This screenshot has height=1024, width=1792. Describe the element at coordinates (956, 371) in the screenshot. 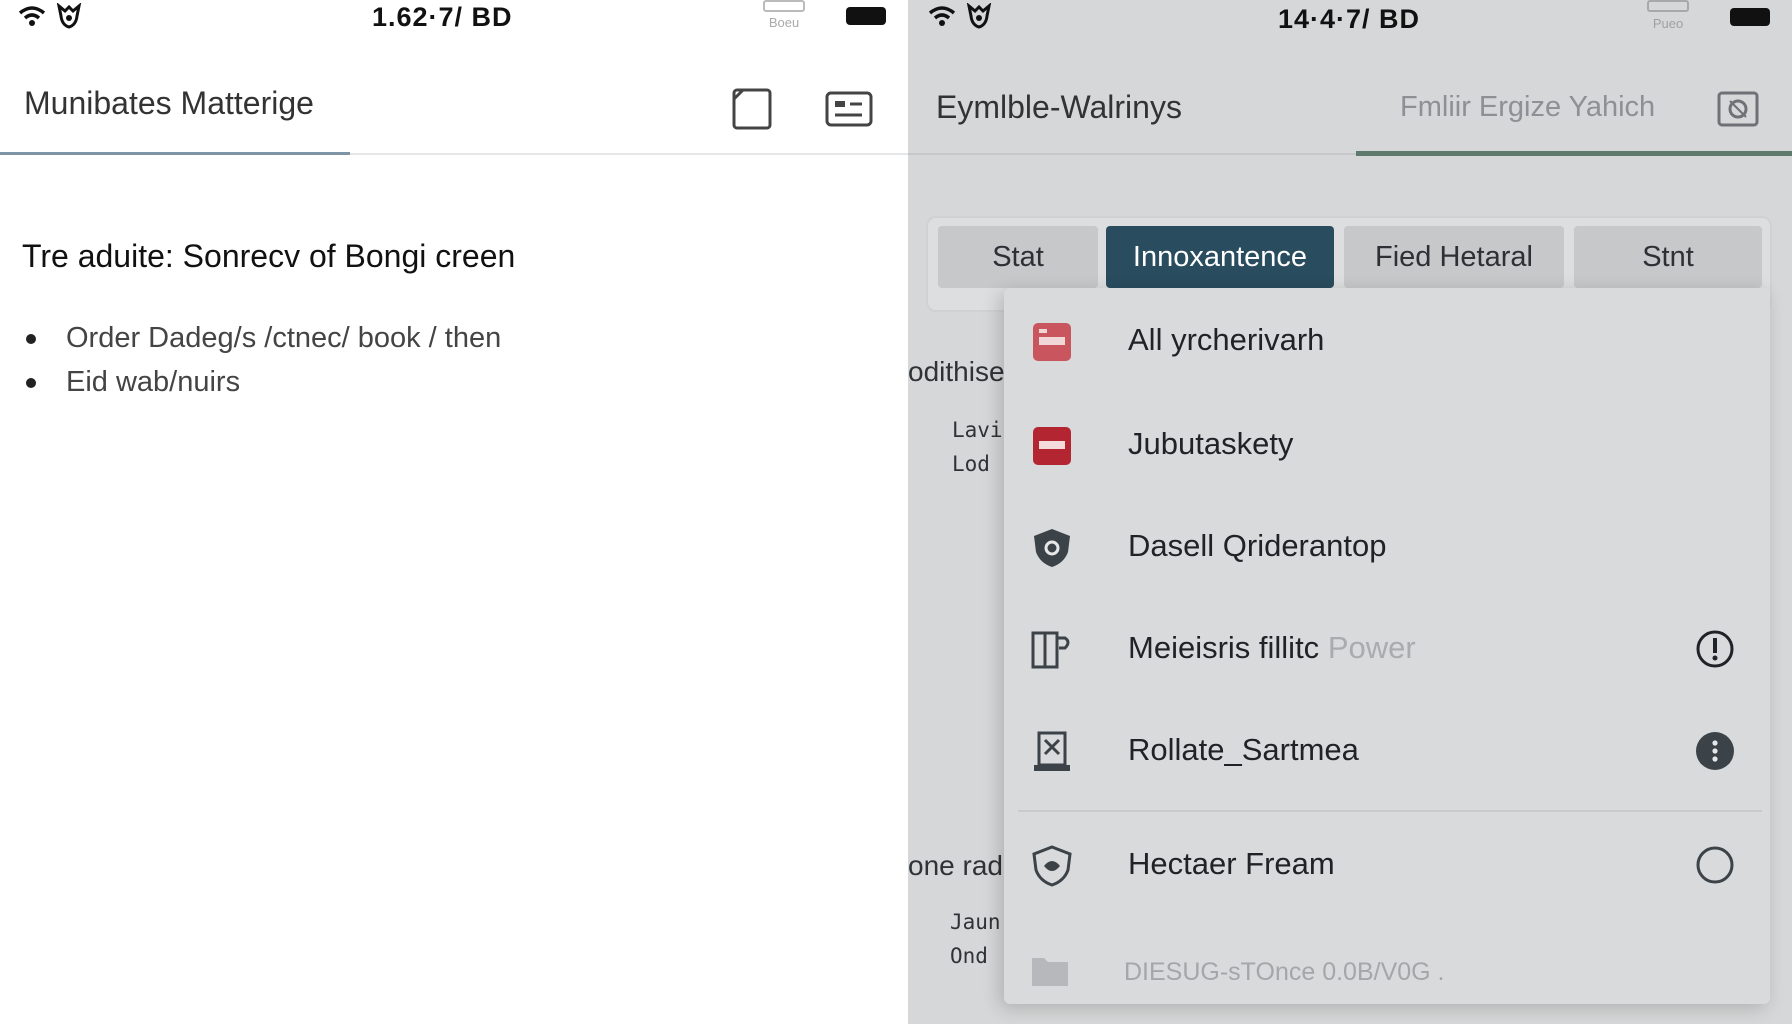

I see `background-text: odithise` at that location.